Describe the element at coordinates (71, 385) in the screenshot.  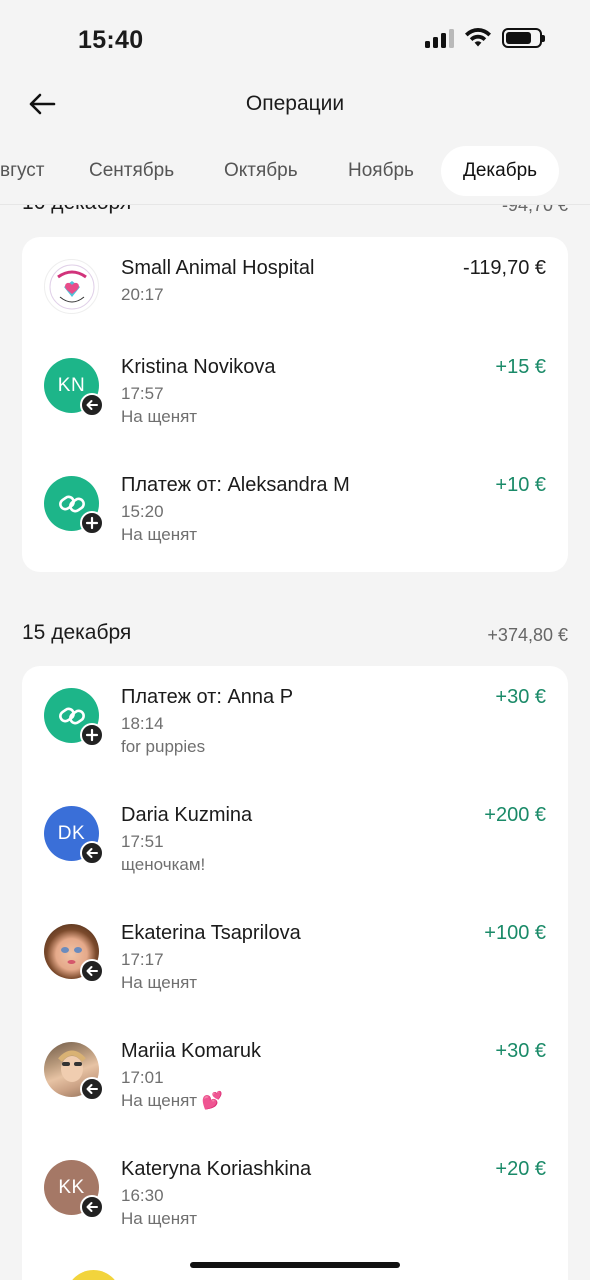
I see `avatar-initials: KN` at that location.